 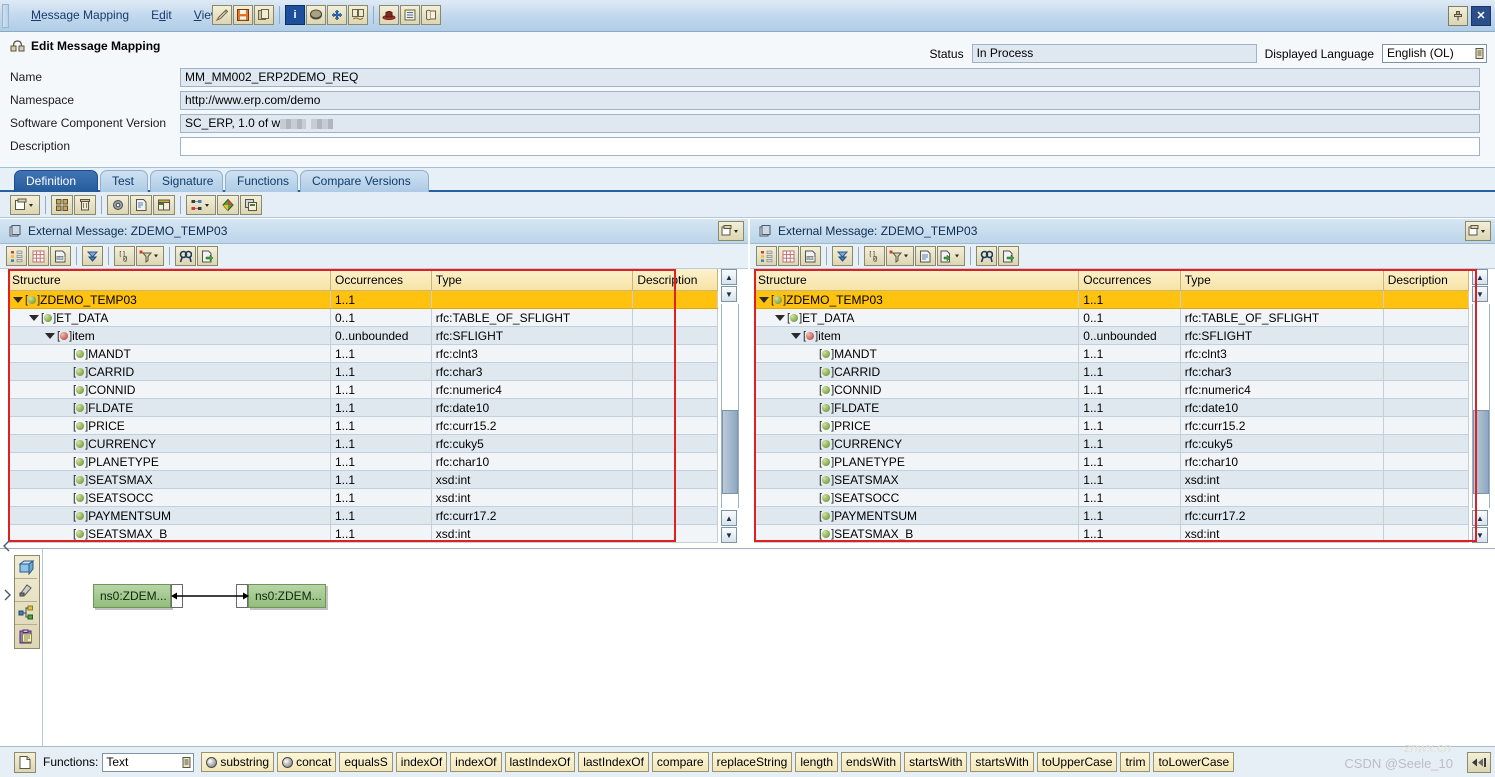 What do you see at coordinates (729, 277) in the screenshot?
I see `source-scroll-up-top: ▲` at bounding box center [729, 277].